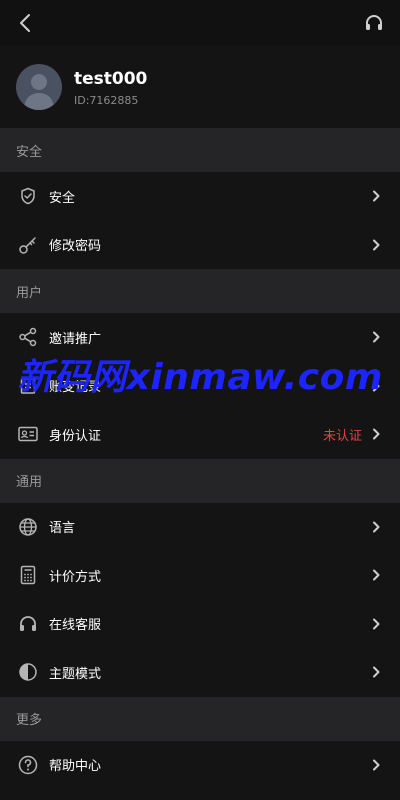  What do you see at coordinates (28, 434) in the screenshot?
I see `id-card-icon` at bounding box center [28, 434].